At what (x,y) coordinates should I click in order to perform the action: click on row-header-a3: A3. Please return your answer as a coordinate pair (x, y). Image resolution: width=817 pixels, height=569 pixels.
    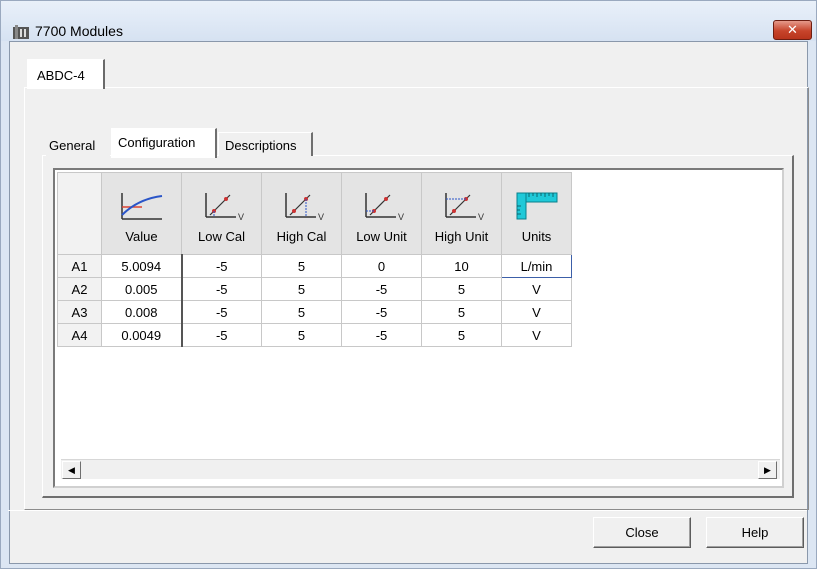
    Looking at the image, I should click on (79, 312).